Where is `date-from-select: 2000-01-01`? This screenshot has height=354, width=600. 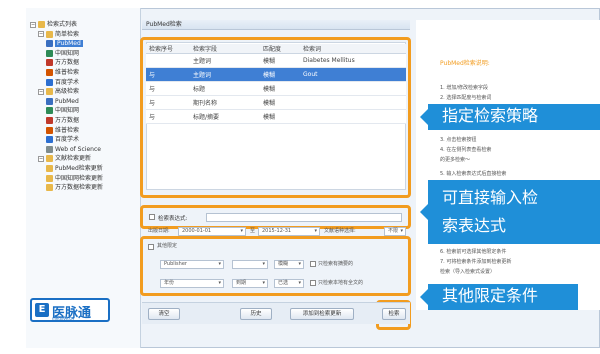 date-from-select: 2000-01-01 is located at coordinates (212, 231).